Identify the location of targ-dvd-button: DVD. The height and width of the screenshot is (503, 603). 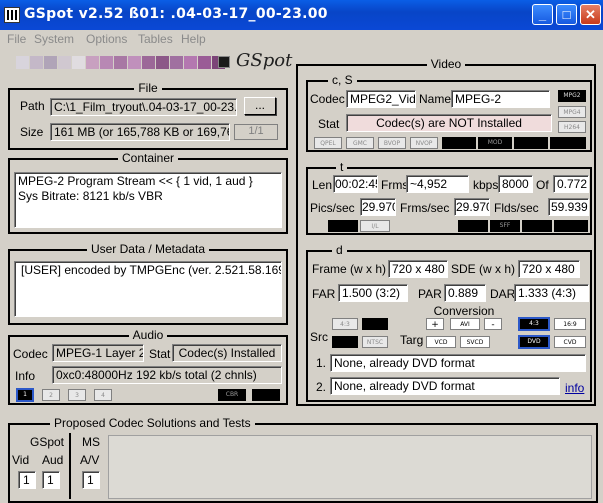
(534, 342).